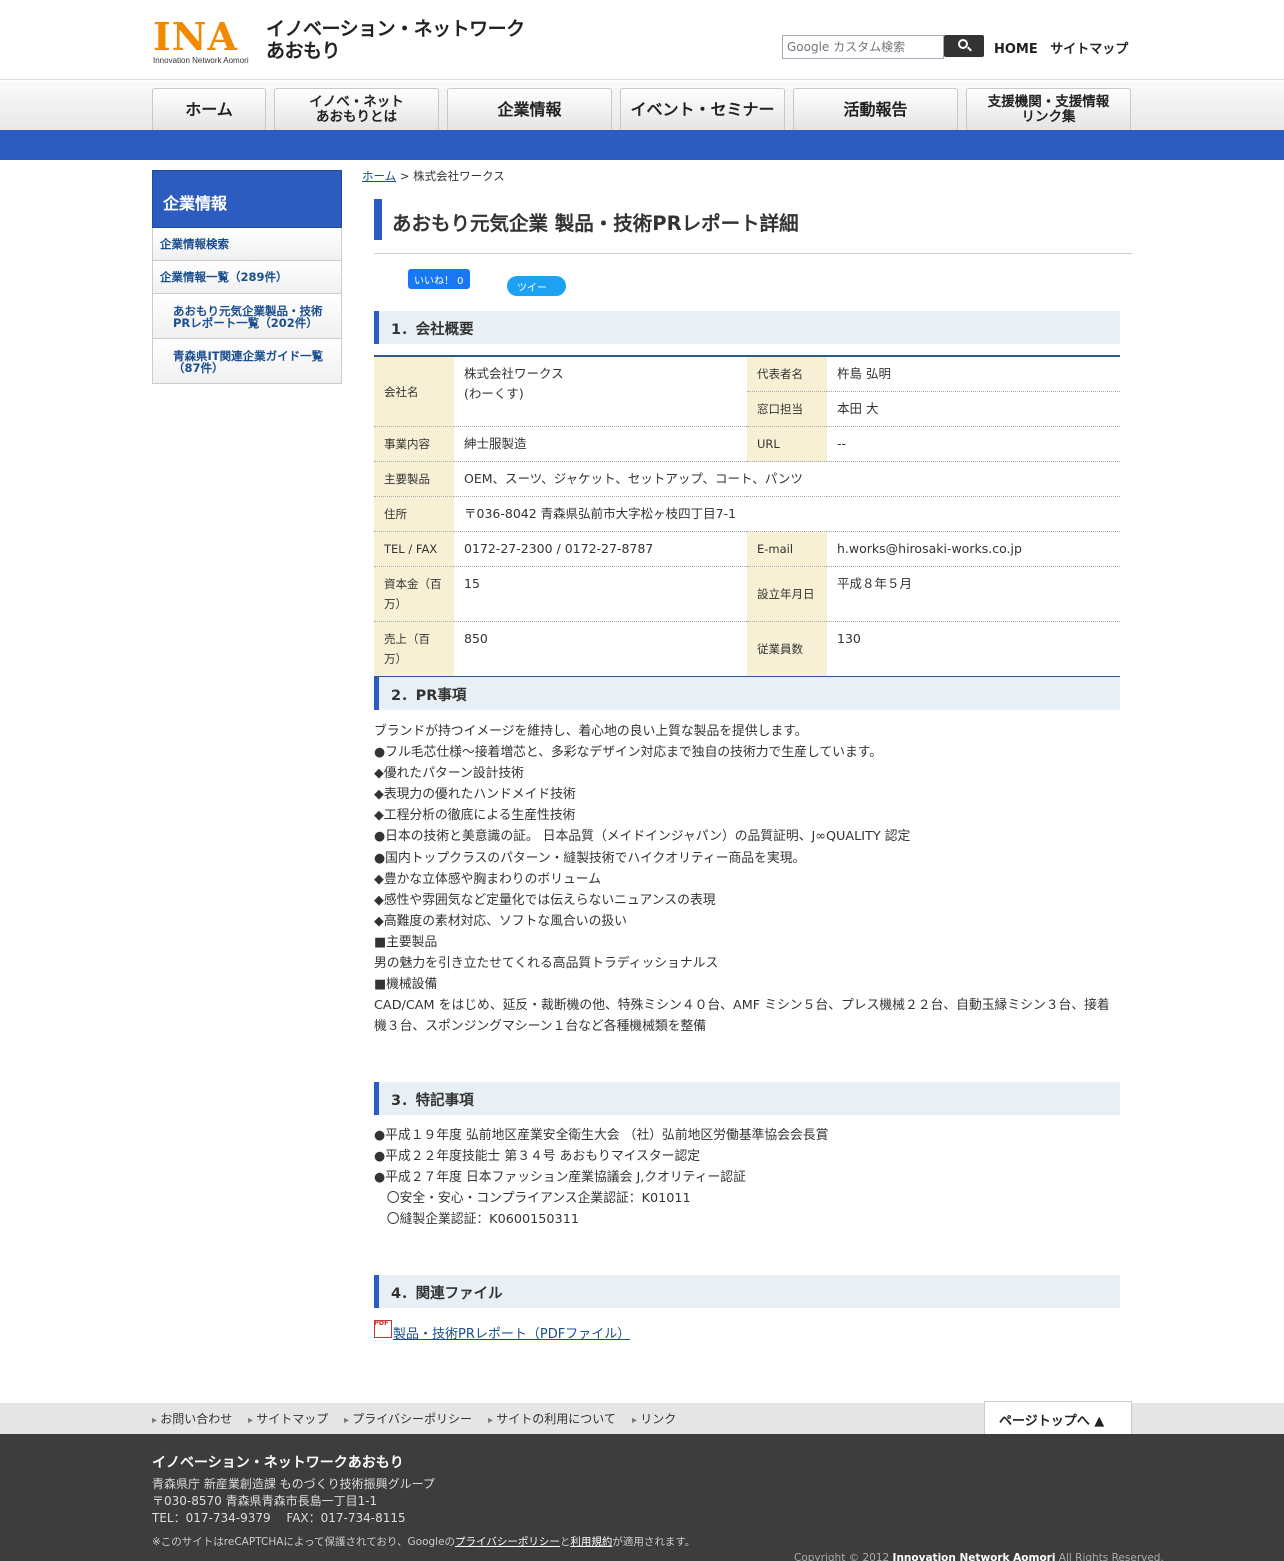  Describe the element at coordinates (1109, 1556) in the screenshot. I see `copy-post: All Rights Reserved.` at that location.